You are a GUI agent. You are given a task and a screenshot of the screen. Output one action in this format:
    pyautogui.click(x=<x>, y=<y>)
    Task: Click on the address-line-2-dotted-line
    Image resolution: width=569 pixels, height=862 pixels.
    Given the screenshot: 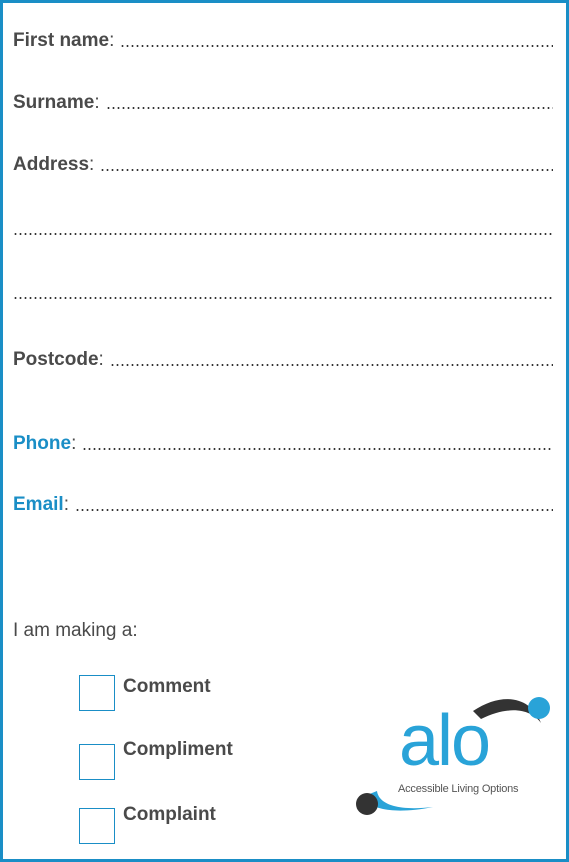 What is the action you would take?
    pyautogui.click(x=283, y=234)
    